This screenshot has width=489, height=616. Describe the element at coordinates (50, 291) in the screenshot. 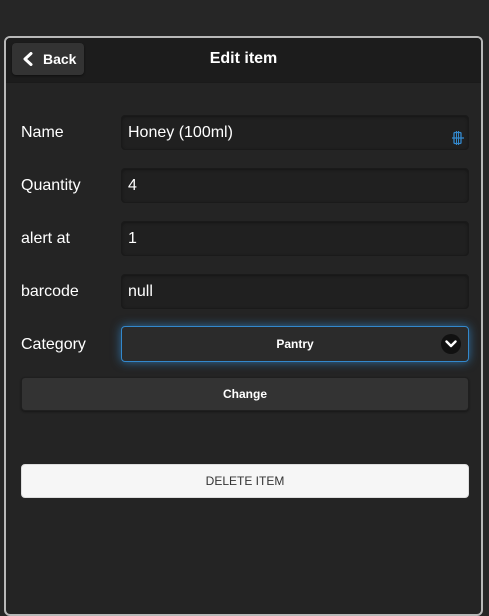

I see `barcode-label: barcode` at that location.